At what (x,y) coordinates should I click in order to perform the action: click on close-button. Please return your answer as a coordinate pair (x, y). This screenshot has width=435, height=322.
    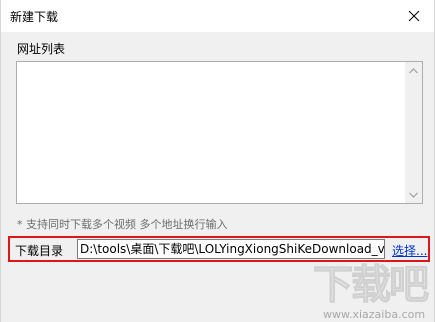
    Looking at the image, I should click on (414, 16).